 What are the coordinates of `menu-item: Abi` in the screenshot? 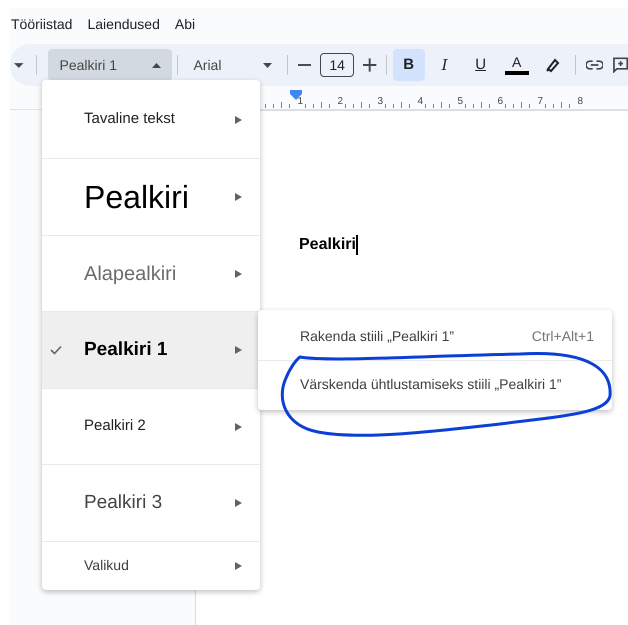 It's located at (185, 24).